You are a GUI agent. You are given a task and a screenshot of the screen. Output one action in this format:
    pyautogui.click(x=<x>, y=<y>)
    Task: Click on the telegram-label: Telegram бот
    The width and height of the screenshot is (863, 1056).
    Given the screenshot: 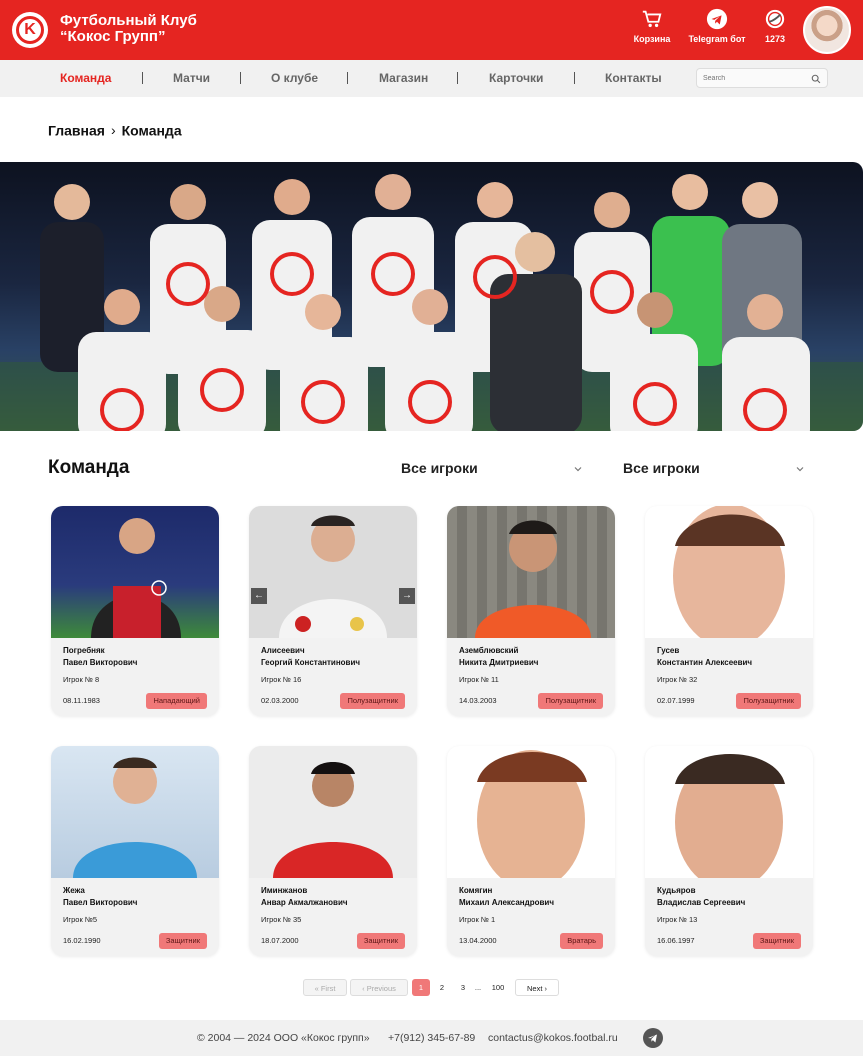 What is the action you would take?
    pyautogui.click(x=717, y=39)
    